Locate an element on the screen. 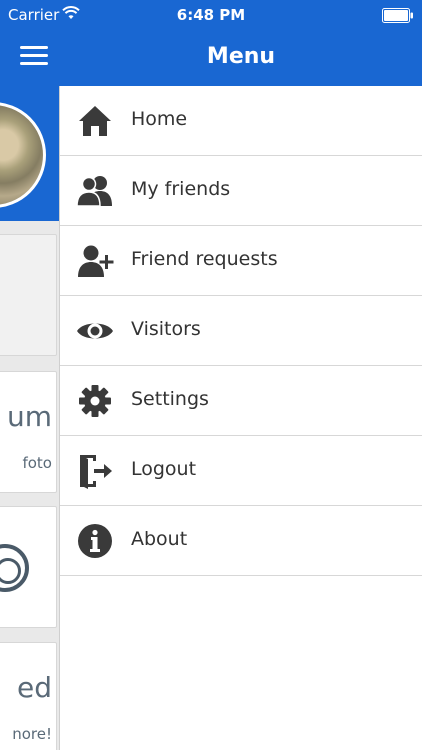 Image resolution: width=422 pixels, height=750 pixels. status-bar: Carrier 6:48 PM is located at coordinates (211, 15).